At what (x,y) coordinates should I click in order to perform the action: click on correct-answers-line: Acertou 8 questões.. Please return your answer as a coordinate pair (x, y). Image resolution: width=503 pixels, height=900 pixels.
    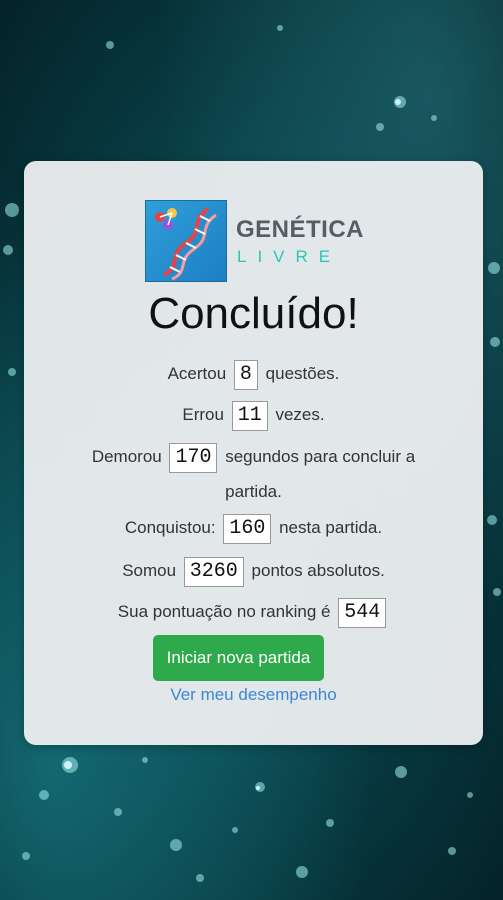
    Looking at the image, I should click on (253, 374).